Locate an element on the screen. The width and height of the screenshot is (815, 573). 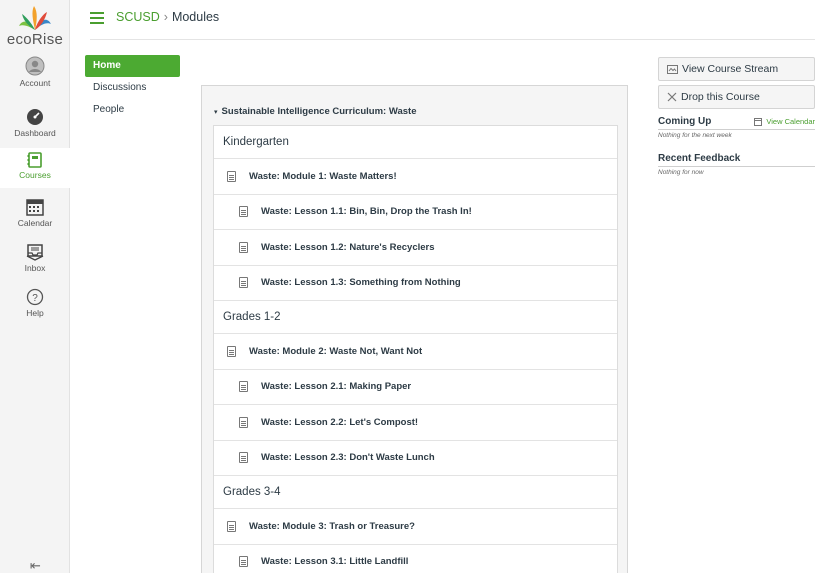
module-item-title: Waste: Lesson 3.1: Little Landfill is located at coordinates (334, 561).